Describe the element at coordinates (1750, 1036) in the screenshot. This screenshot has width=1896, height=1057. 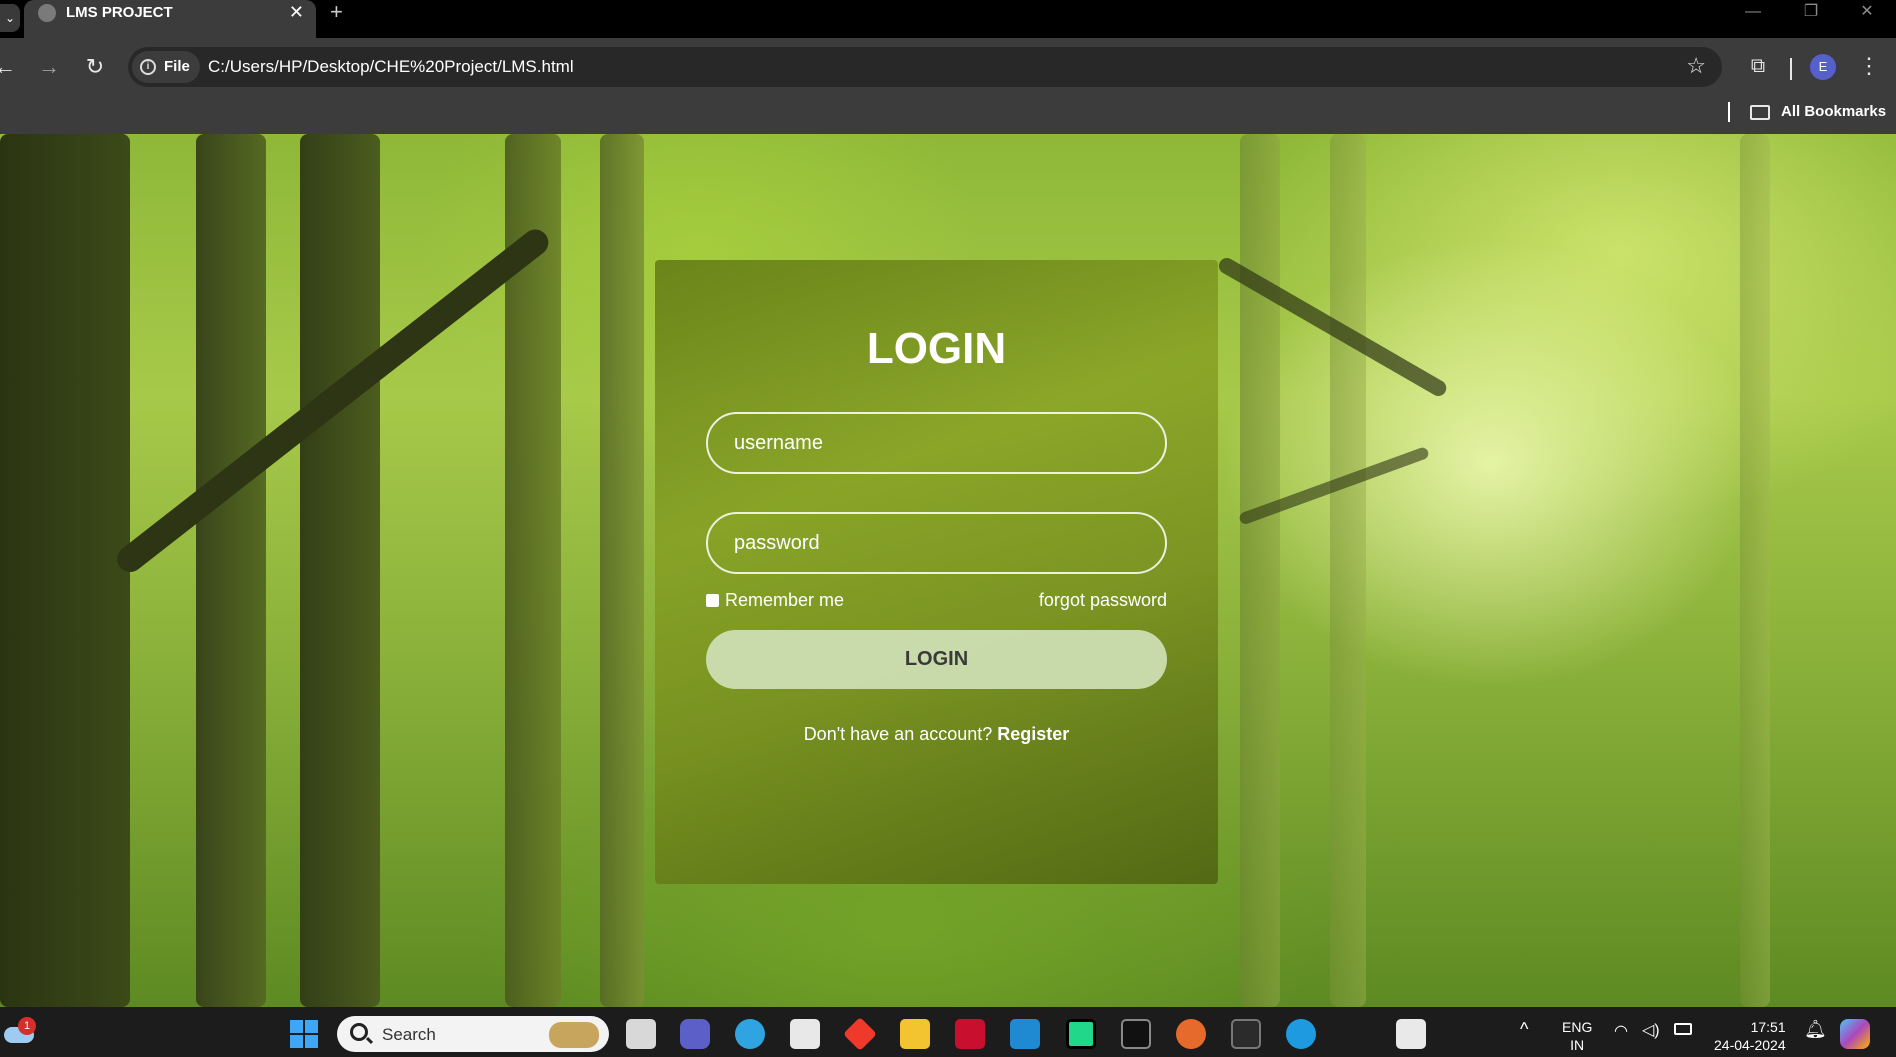
I see `clock: 17:51 24-04-2024` at that location.